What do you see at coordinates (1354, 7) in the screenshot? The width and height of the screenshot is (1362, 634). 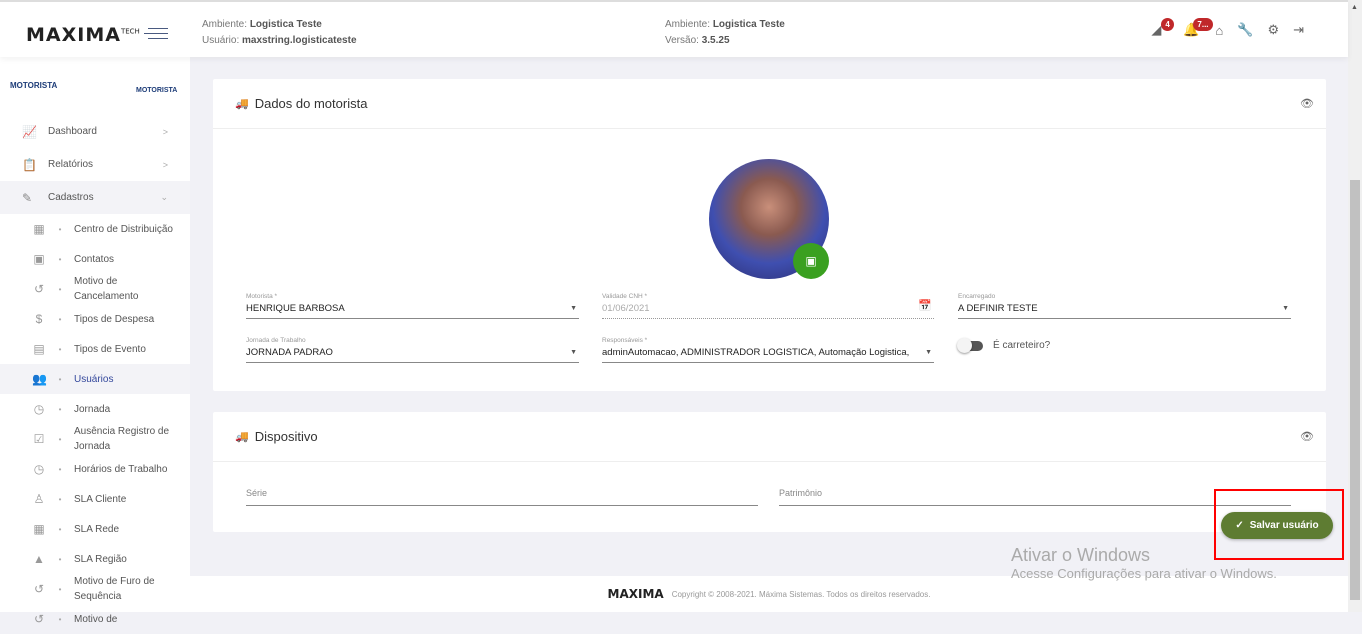 I see `scroll-up-icon: ▲` at bounding box center [1354, 7].